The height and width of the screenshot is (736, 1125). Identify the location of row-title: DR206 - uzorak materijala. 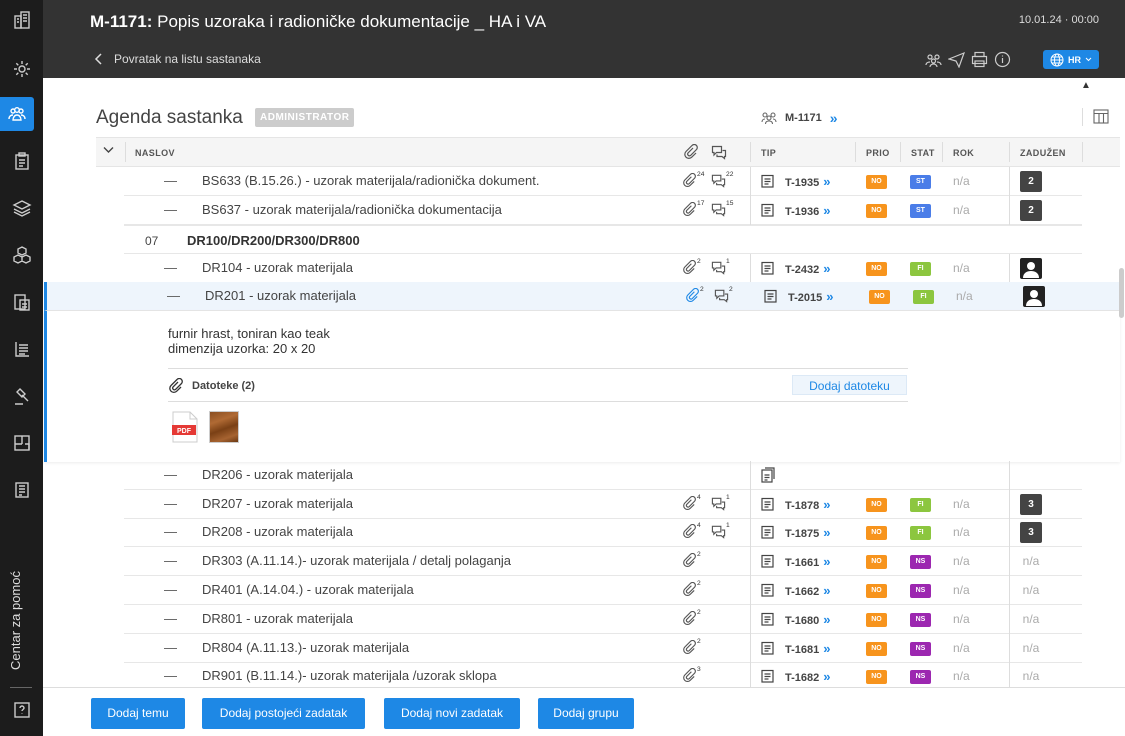
(277, 474).